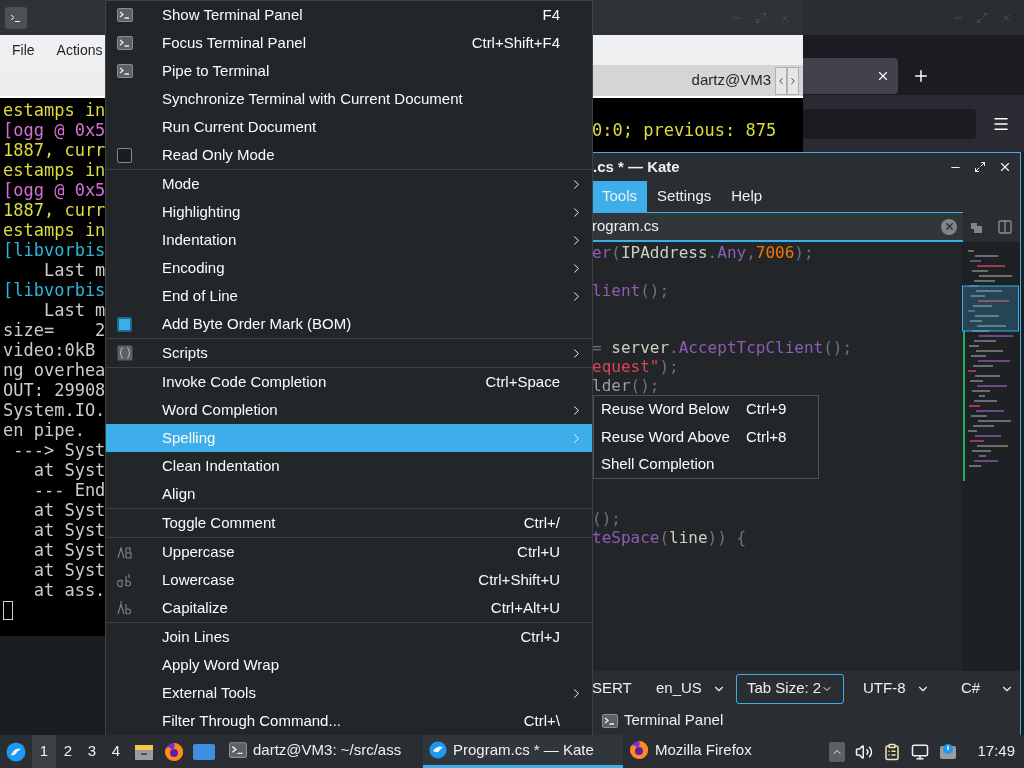 This screenshot has width=1024, height=768. Describe the element at coordinates (706, 437) in the screenshot. I see `menu-item: Reuse Word Above Ctrl+8` at that location.